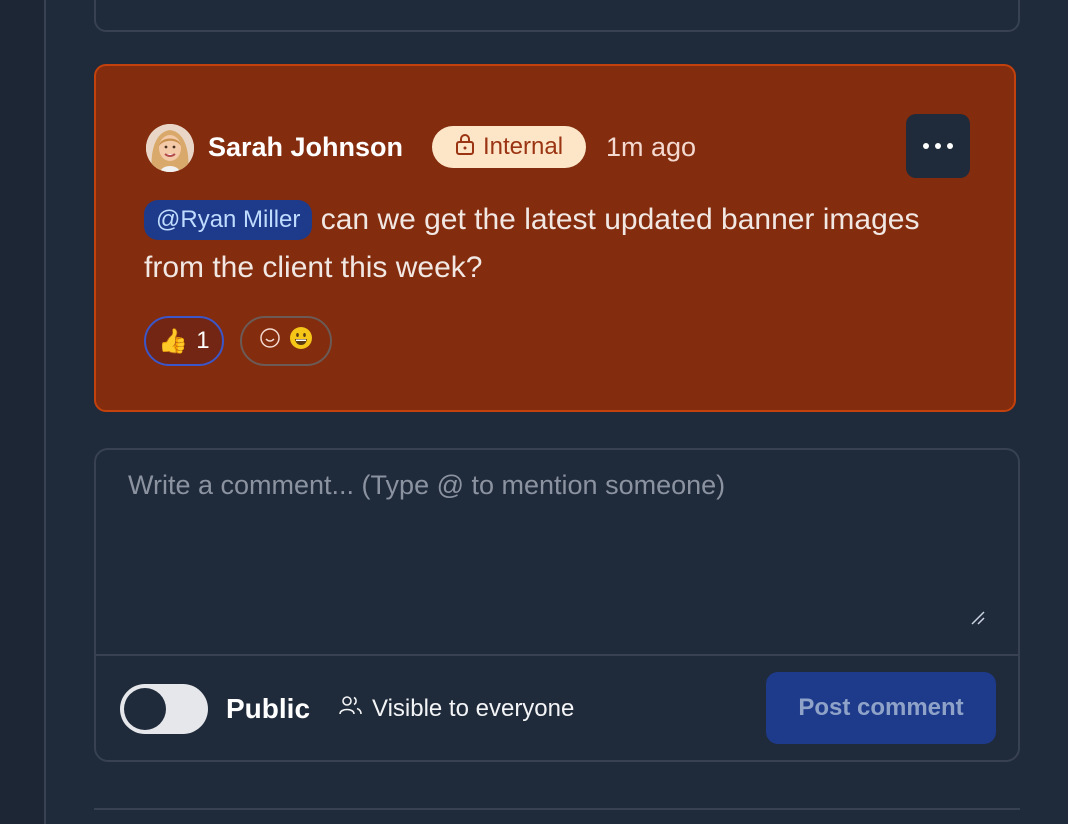 The height and width of the screenshot is (824, 1068). I want to click on left-rail, so click(23, 412).